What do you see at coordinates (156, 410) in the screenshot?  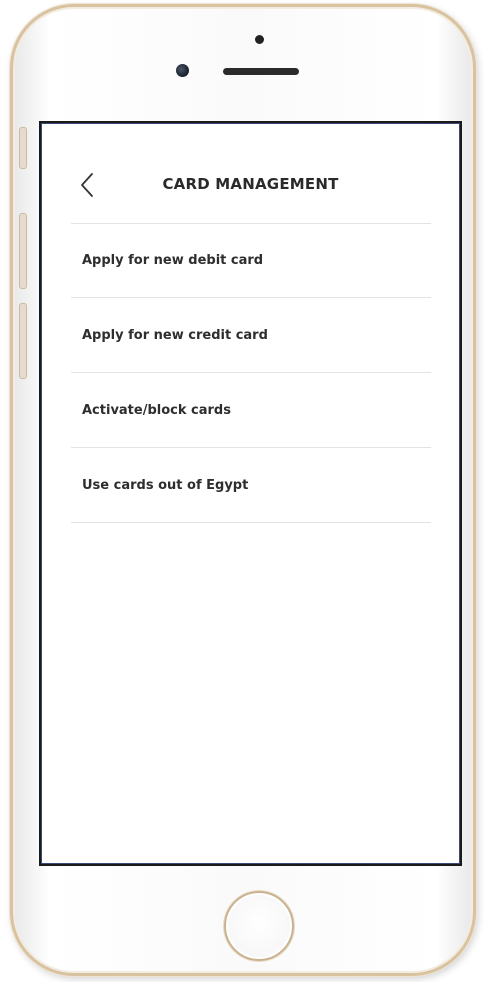 I see `menu-item-label: Activate/block cards` at bounding box center [156, 410].